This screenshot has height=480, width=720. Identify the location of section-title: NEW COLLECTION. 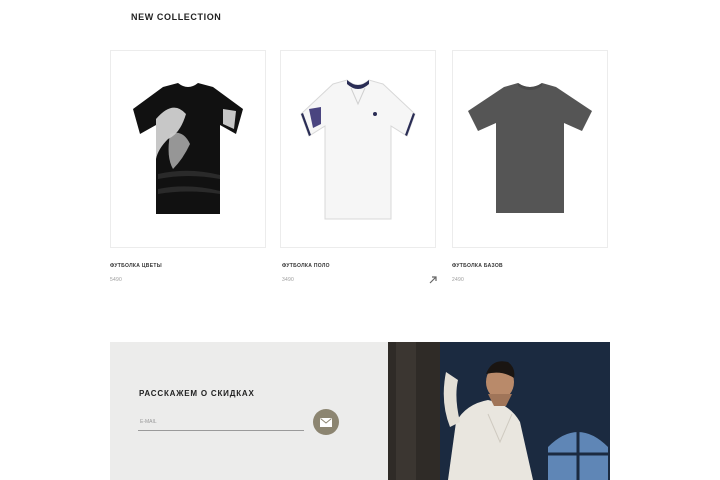
(176, 17).